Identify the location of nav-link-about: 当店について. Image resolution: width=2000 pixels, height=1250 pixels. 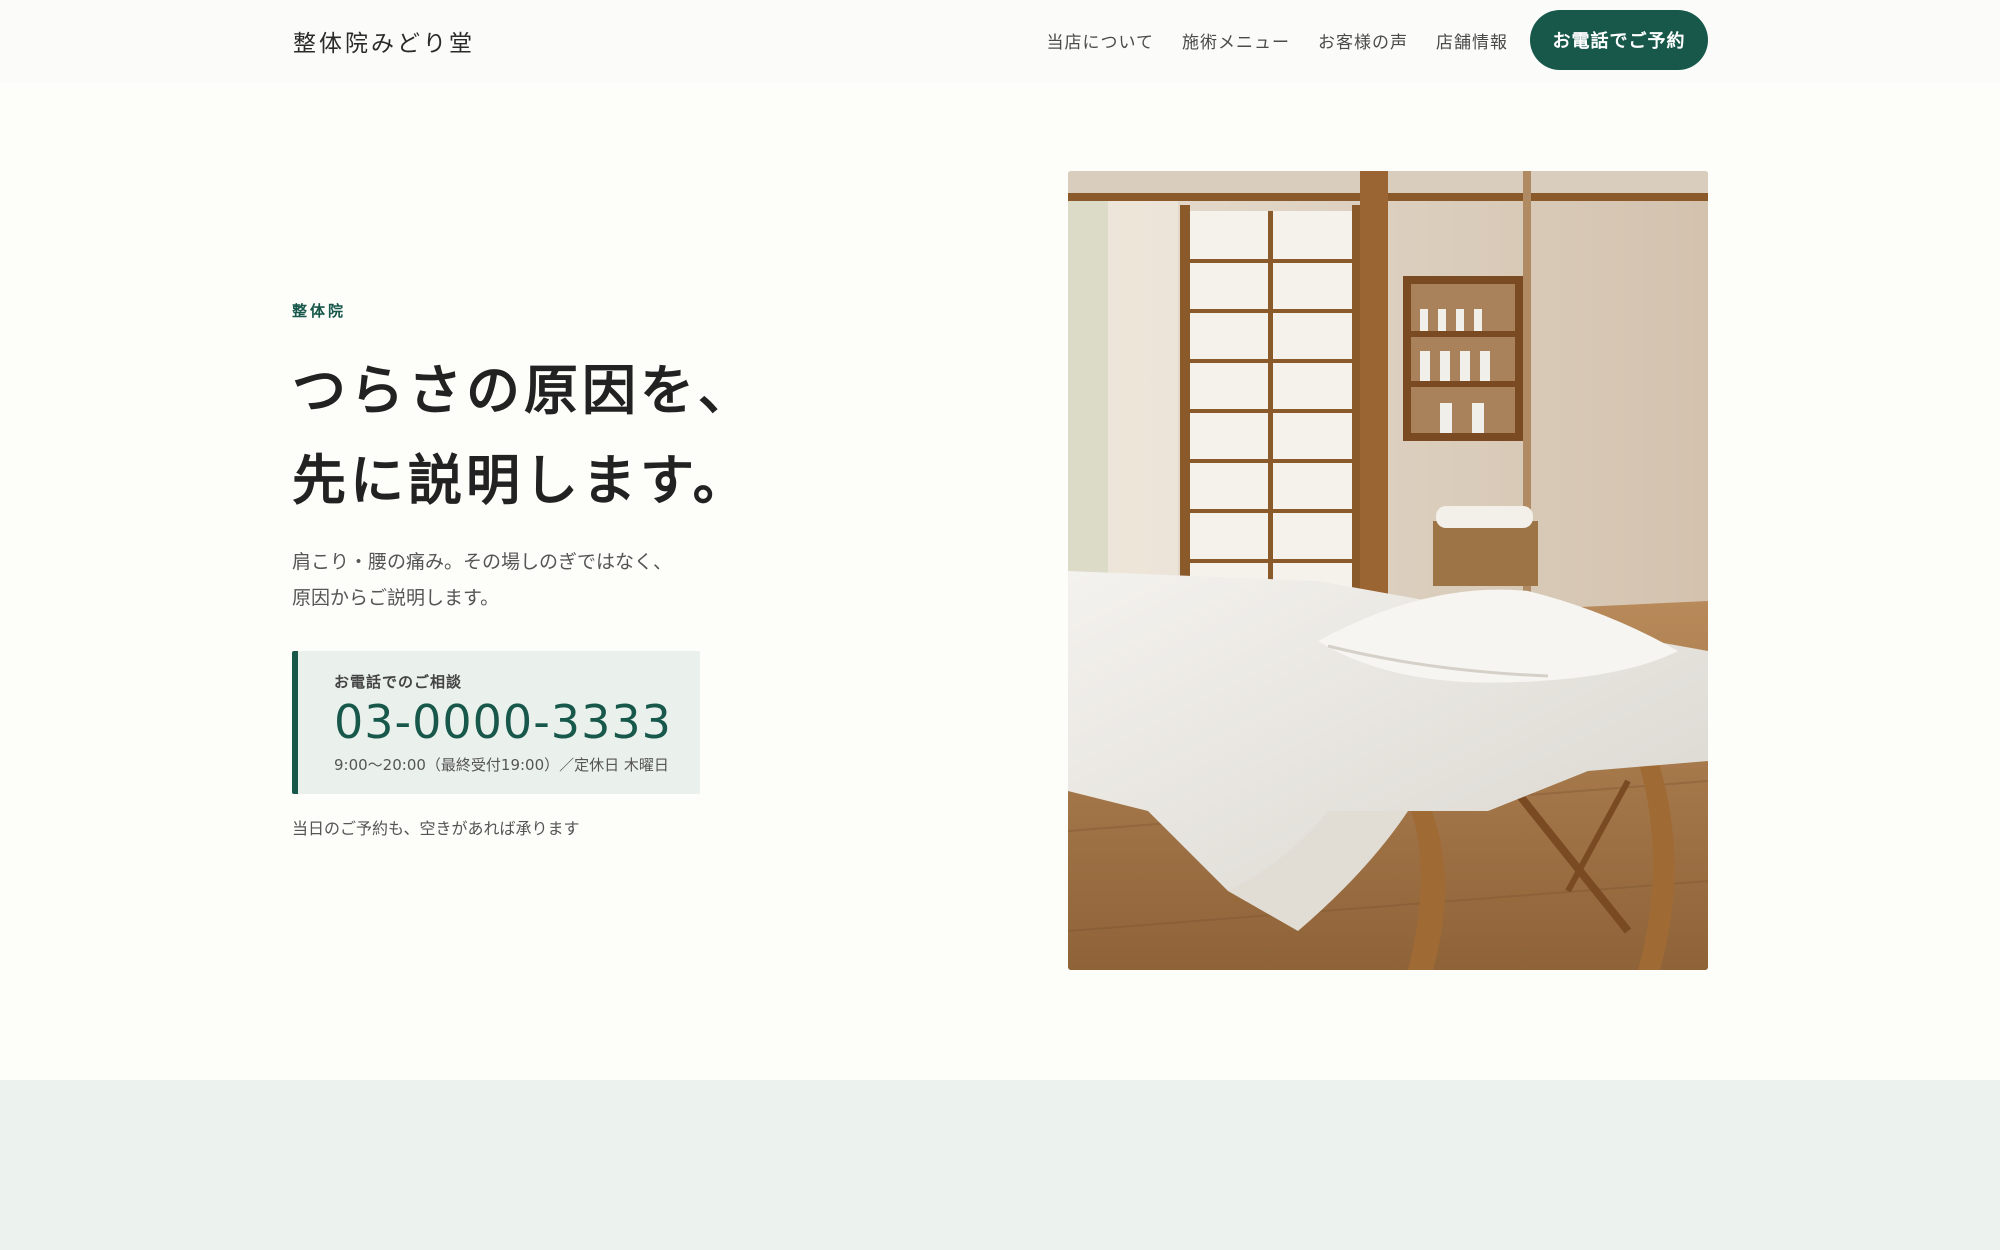
(1101, 40).